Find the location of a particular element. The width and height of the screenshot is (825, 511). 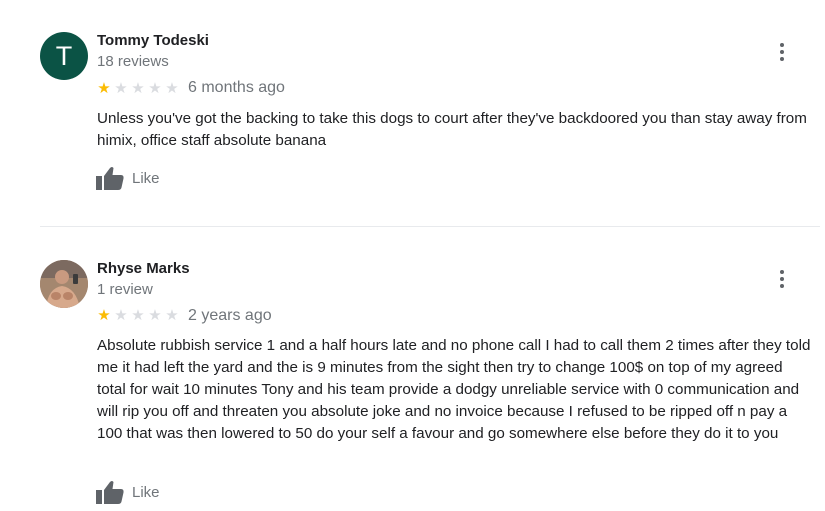

avatar: T is located at coordinates (64, 56).